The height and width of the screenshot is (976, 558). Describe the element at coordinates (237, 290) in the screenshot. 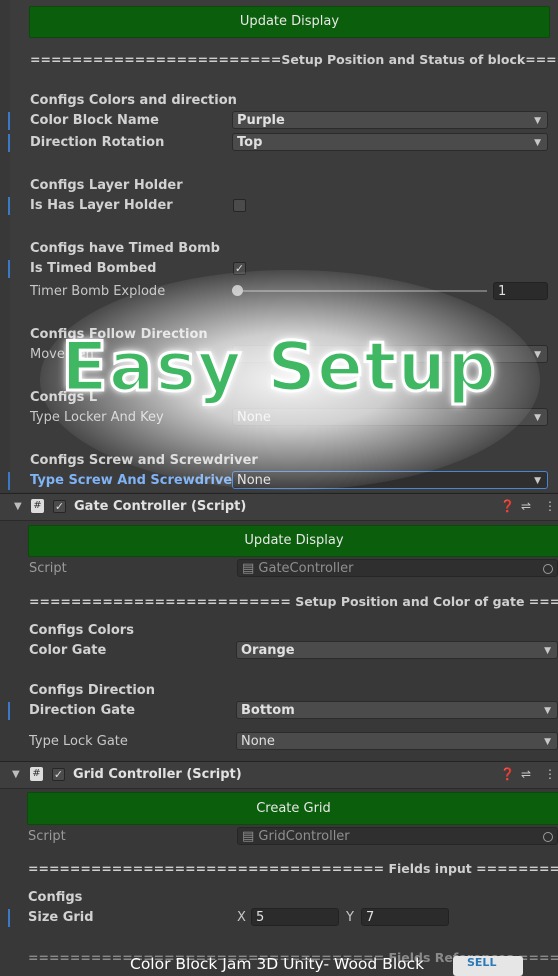

I see `timer-slider-knob` at that location.